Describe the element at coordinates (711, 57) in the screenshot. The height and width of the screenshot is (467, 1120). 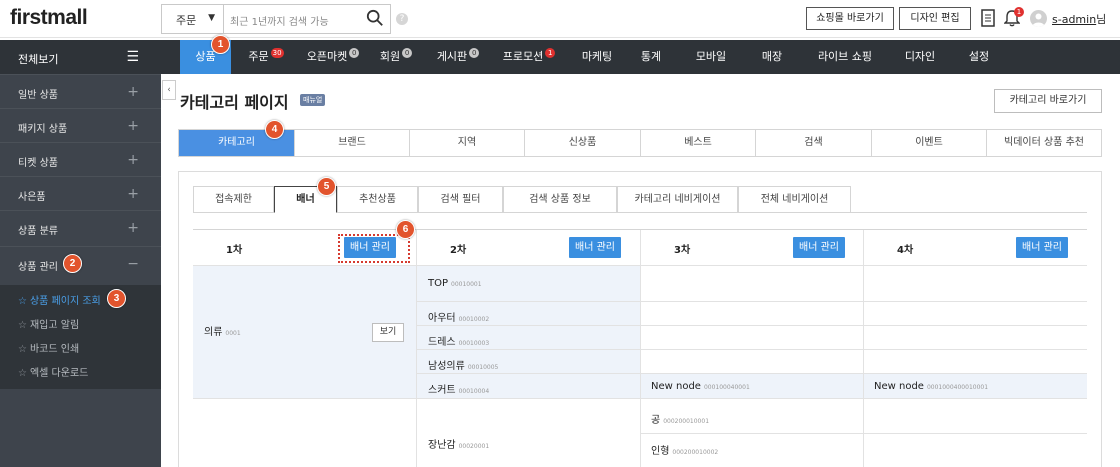
I see `nav-item-mobile: 모바일` at that location.